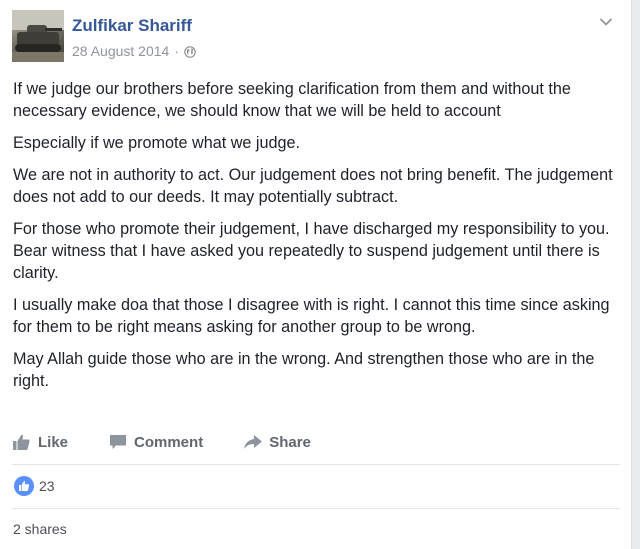 The height and width of the screenshot is (549, 640). Describe the element at coordinates (38, 36) in the screenshot. I see `avatar` at that location.